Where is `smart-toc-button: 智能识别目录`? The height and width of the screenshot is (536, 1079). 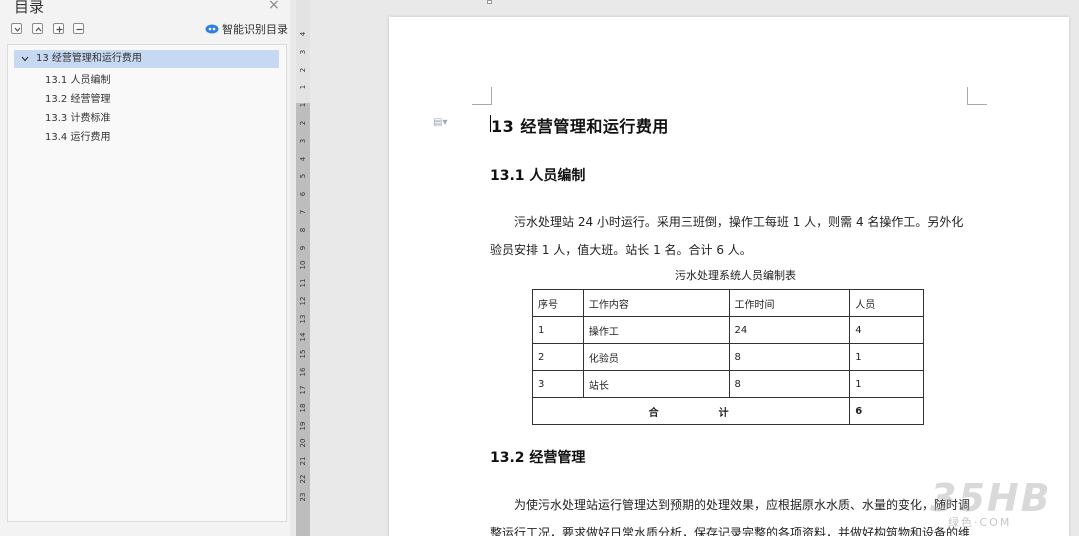 smart-toc-button: 智能识别目录 is located at coordinates (246, 29).